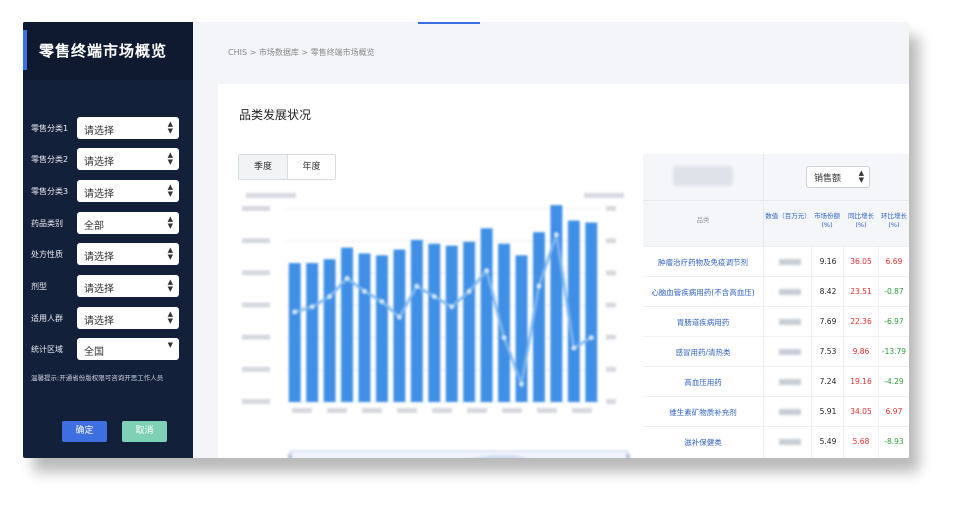 Image resolution: width=957 pixels, height=505 pixels. Describe the element at coordinates (703, 322) in the screenshot. I see `category-name: 胃肠道疾病用药` at that location.